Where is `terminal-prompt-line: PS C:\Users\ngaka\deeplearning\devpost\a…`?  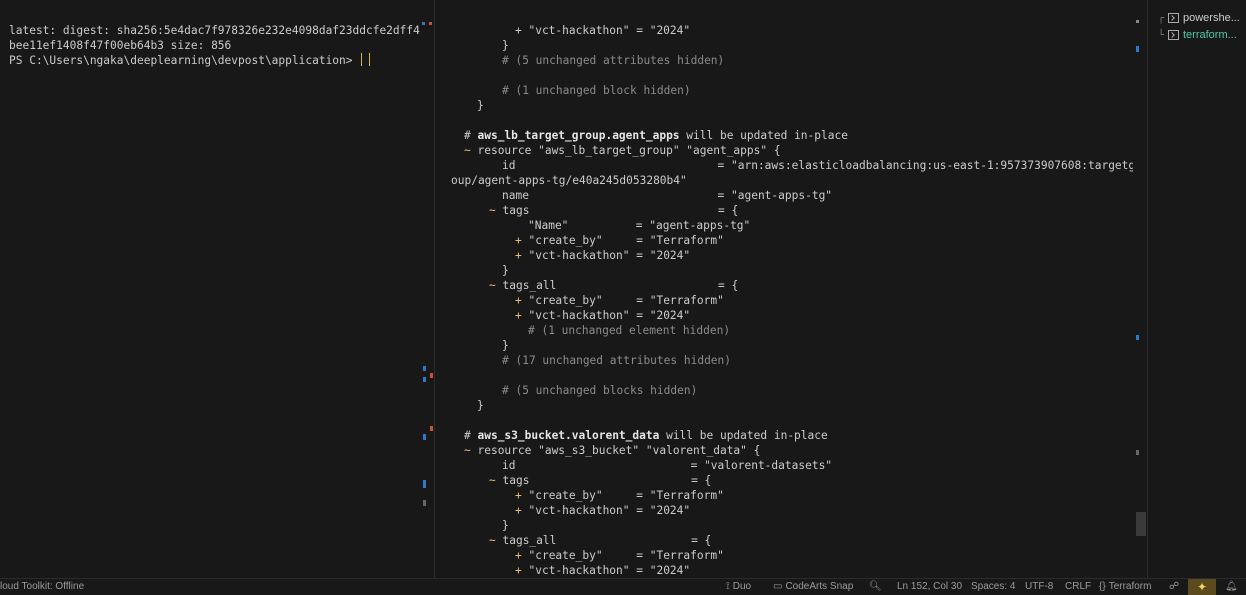
terminal-prompt-line: PS C:\Users\ngaka\deeplearning\devpost\a… is located at coordinates (190, 60).